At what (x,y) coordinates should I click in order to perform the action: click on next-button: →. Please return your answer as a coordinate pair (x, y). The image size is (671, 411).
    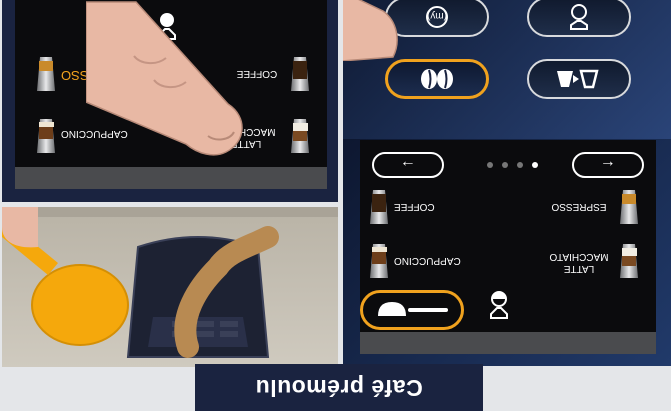
    Looking at the image, I should click on (408, 165).